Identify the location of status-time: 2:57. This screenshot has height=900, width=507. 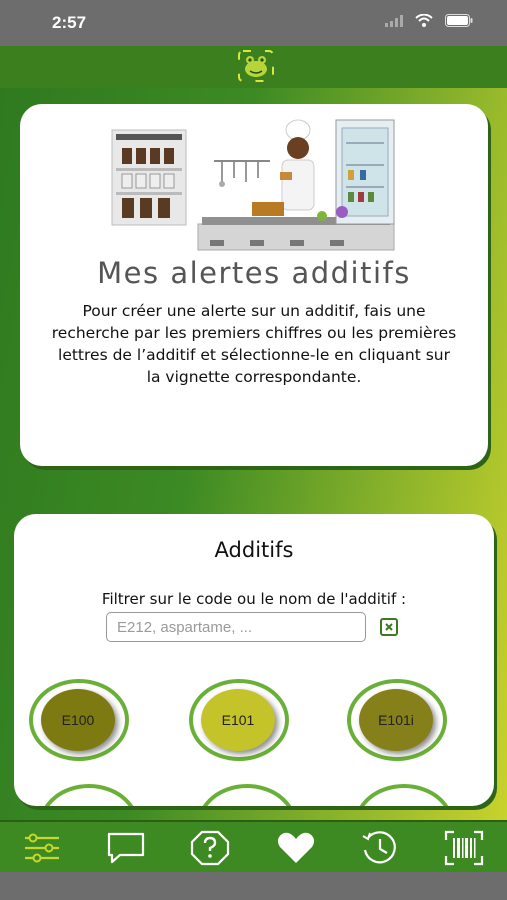
(69, 22).